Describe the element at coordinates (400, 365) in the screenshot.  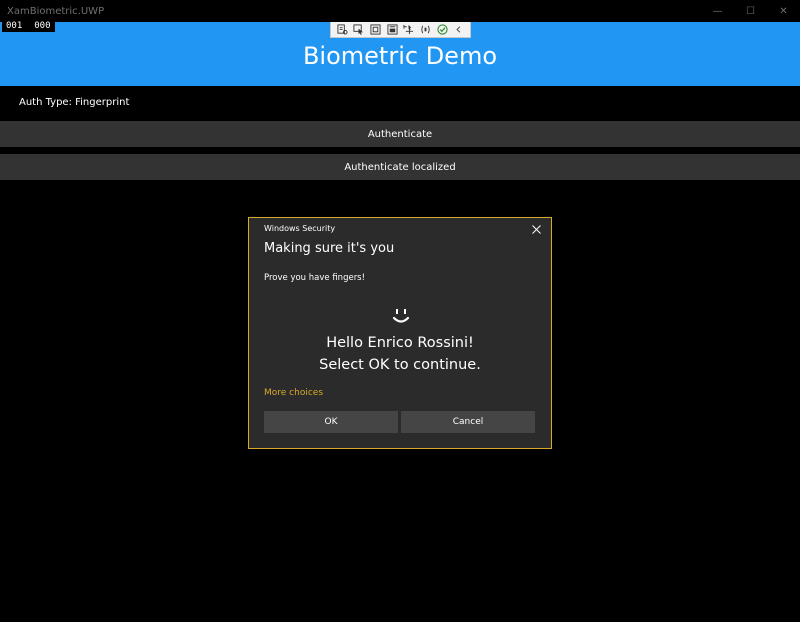
I see `hello-instruction: Select OK to continue.` at that location.